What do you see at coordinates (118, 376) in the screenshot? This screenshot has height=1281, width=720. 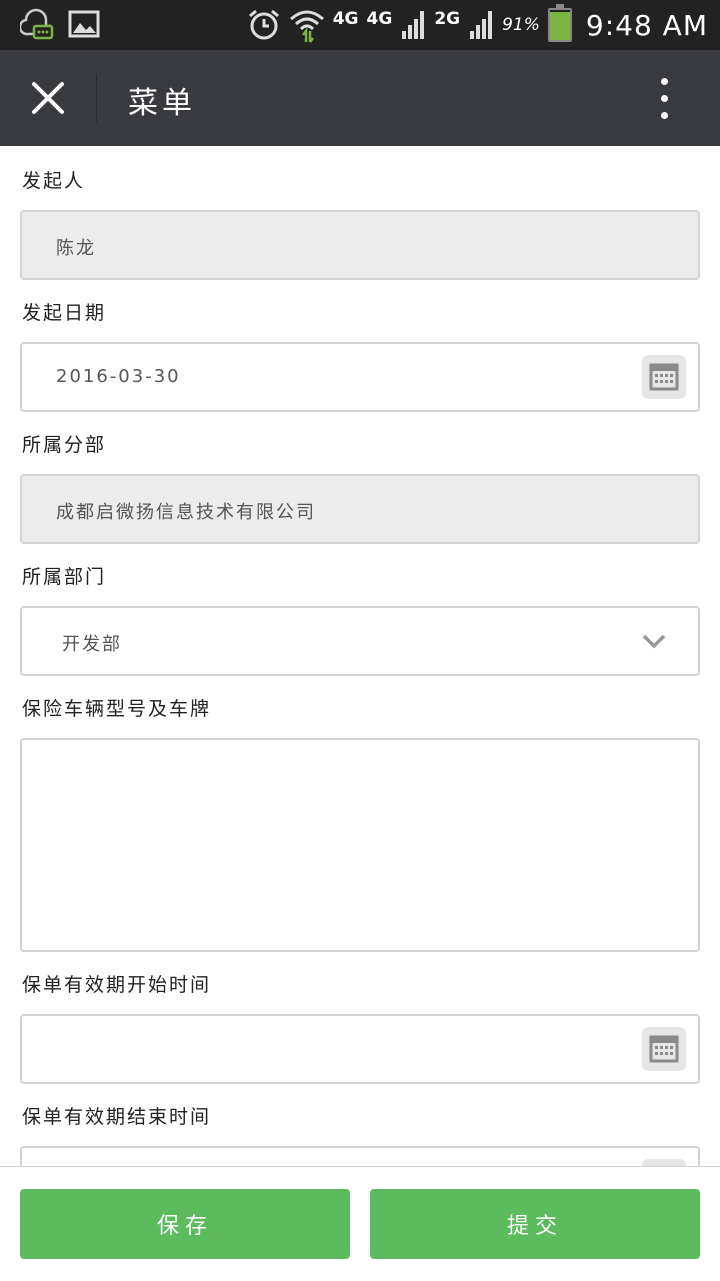 I see `date-value: 2016-03-30` at bounding box center [118, 376].